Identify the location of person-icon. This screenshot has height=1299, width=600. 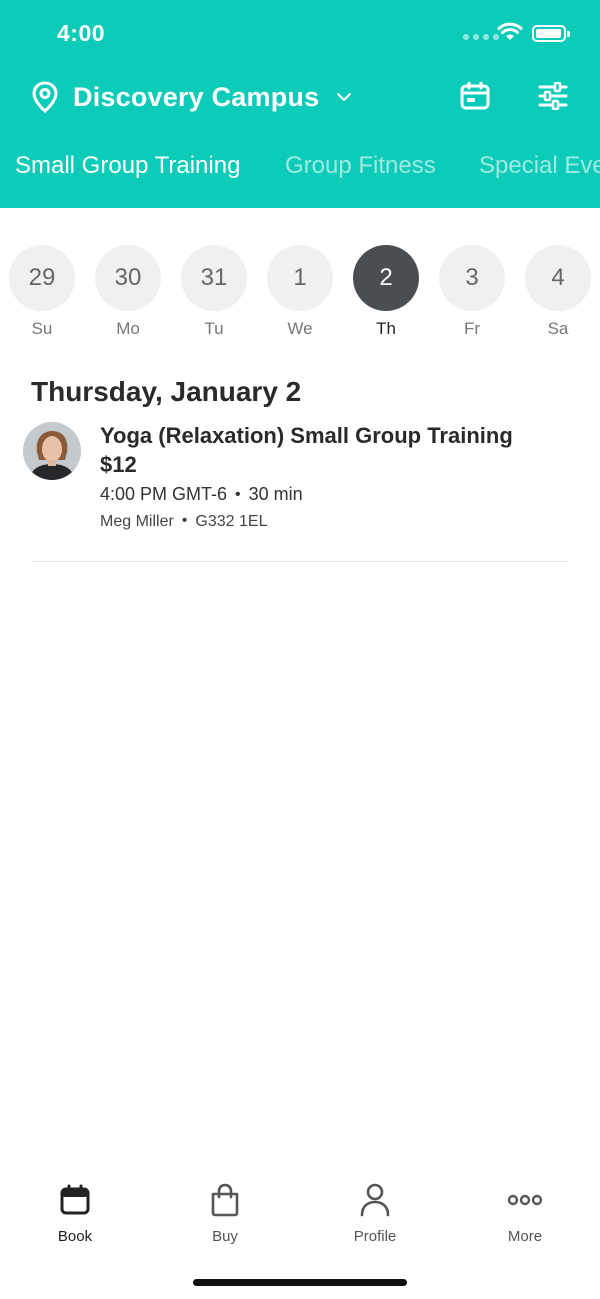
(375, 1200).